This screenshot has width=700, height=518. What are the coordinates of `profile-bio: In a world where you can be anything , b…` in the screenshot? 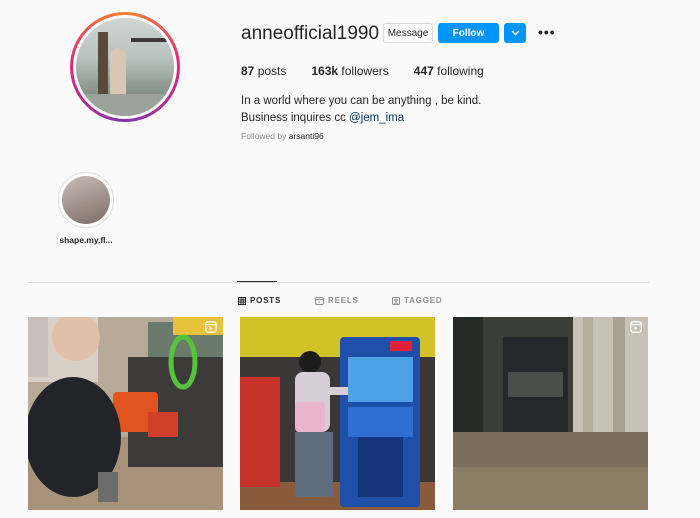 It's located at (361, 110).